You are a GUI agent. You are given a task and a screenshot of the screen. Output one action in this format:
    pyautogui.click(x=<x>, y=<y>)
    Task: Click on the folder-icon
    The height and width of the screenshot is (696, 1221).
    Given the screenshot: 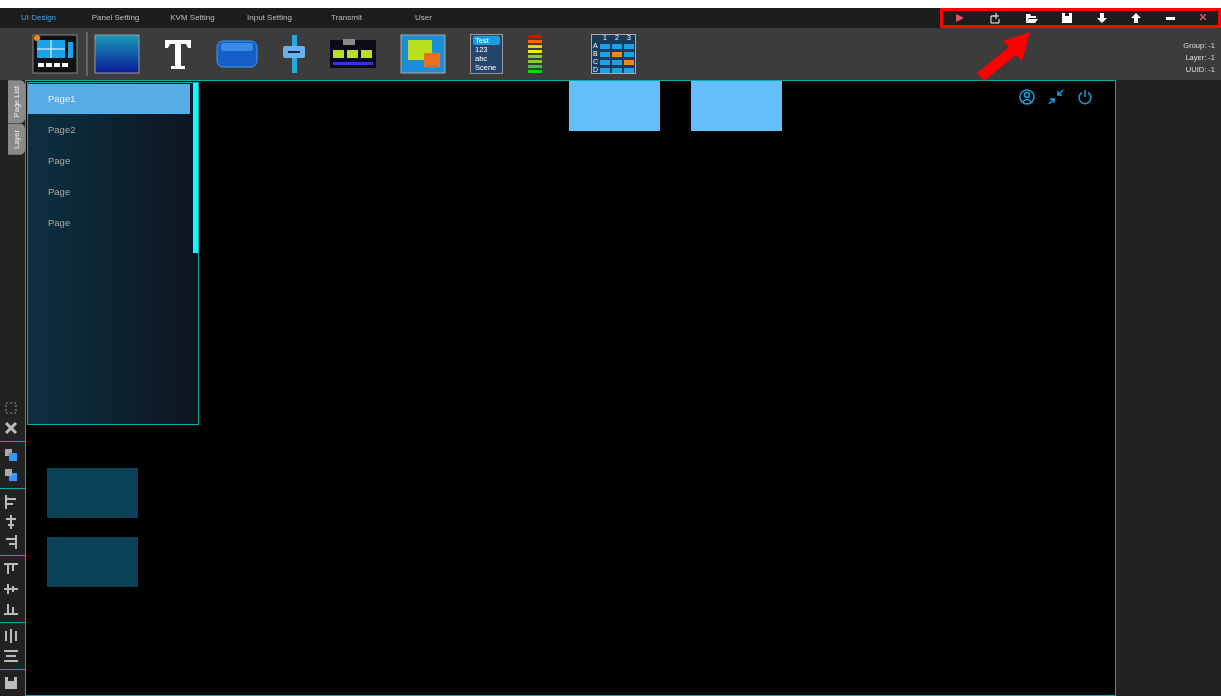 What is the action you would take?
    pyautogui.click(x=1031, y=18)
    